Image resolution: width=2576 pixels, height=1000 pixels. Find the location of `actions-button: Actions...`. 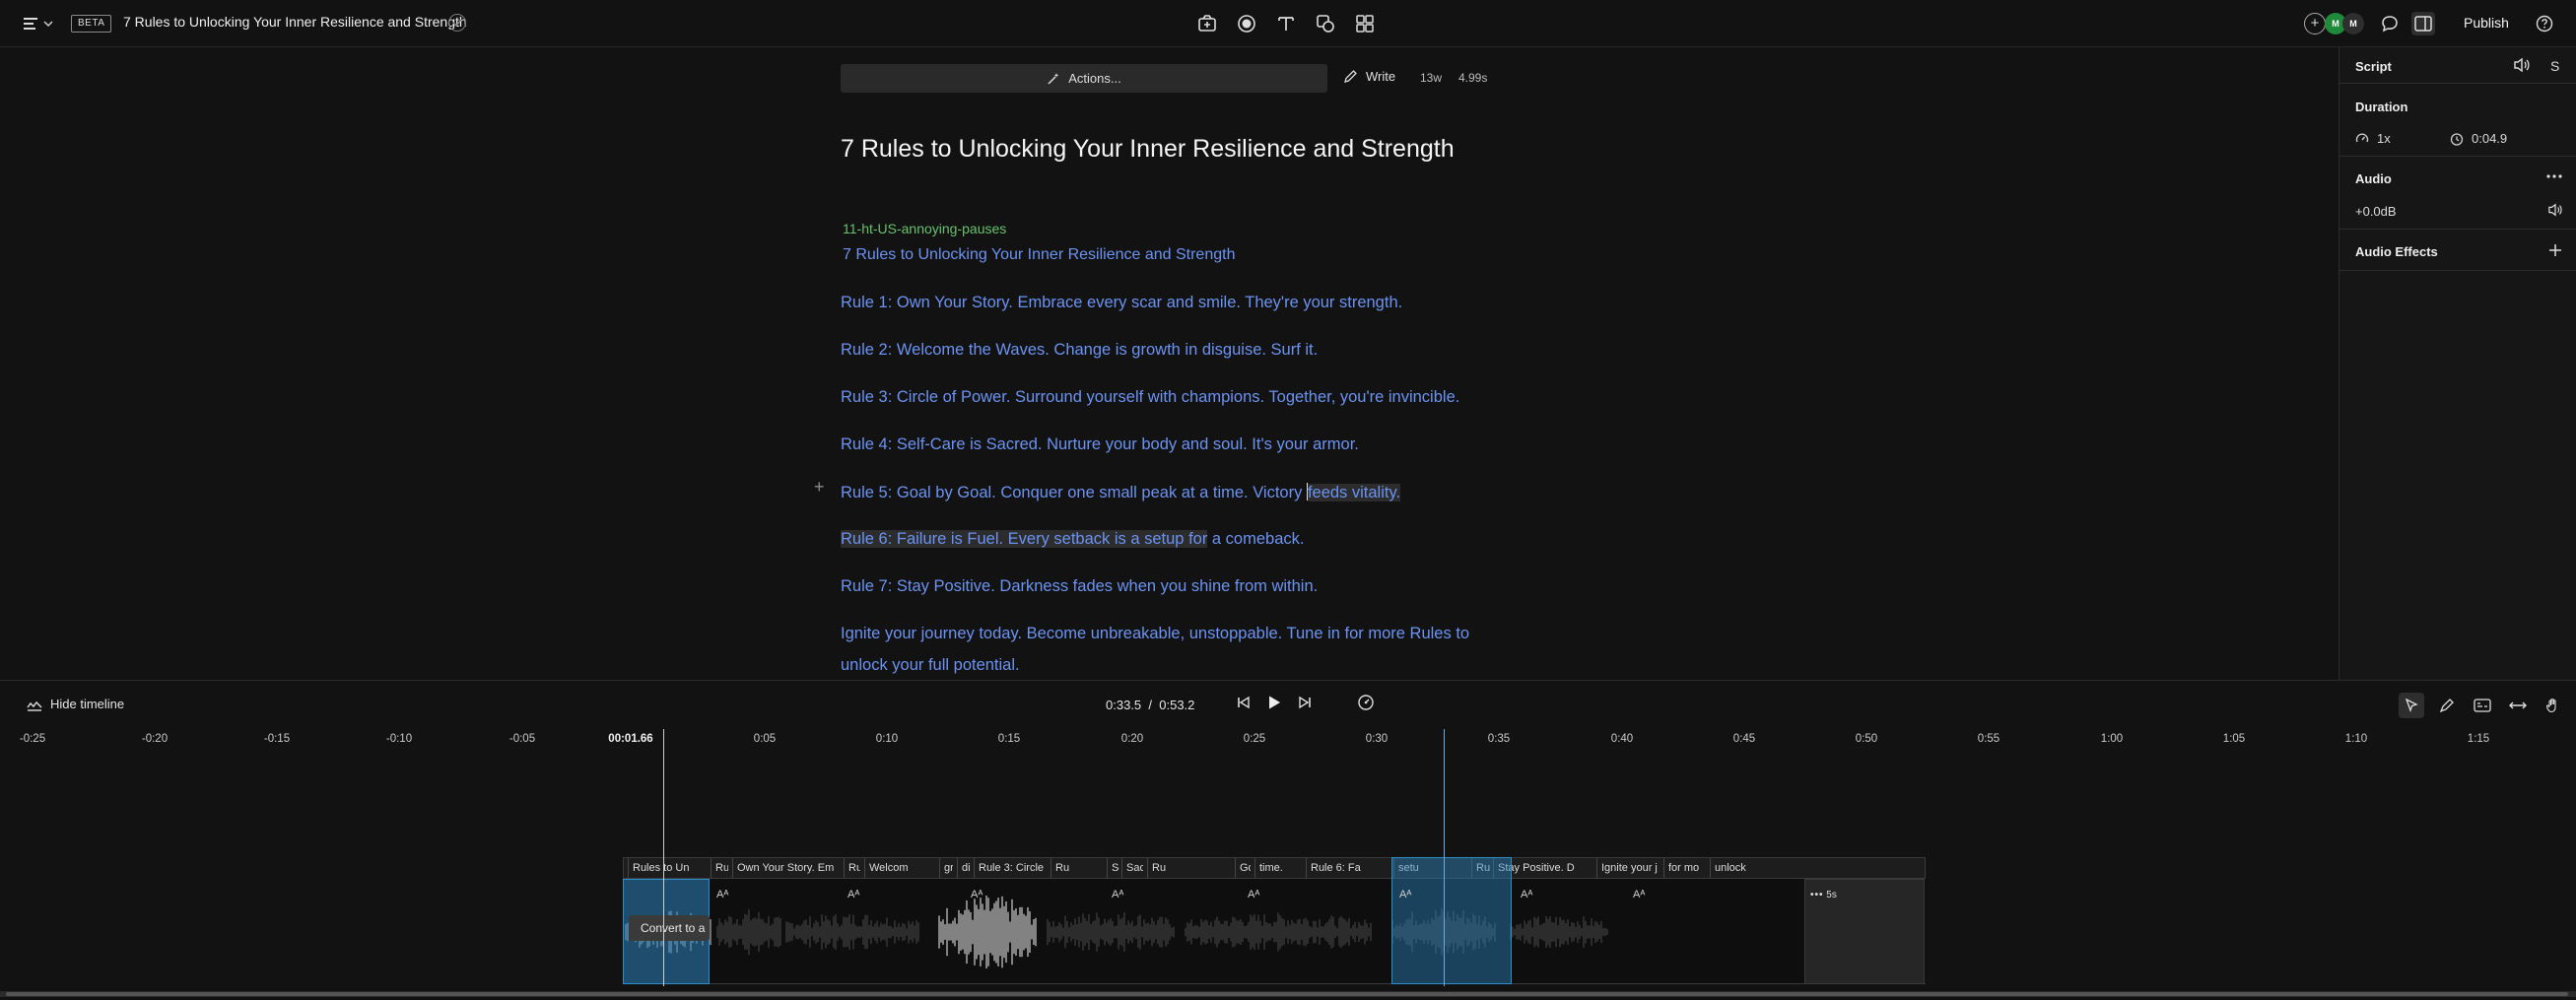

actions-button: Actions... is located at coordinates (1084, 78).